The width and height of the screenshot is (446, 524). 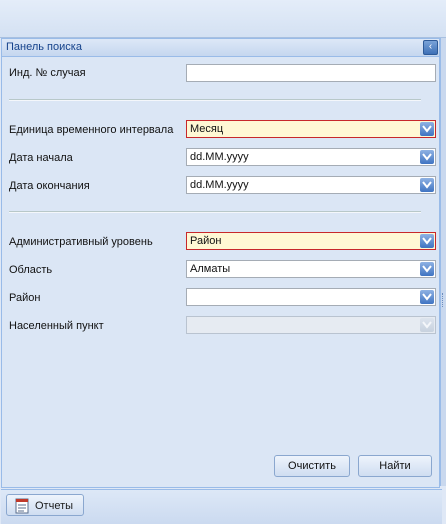 I want to click on collapse-panel-button: ‹, so click(x=430, y=47).